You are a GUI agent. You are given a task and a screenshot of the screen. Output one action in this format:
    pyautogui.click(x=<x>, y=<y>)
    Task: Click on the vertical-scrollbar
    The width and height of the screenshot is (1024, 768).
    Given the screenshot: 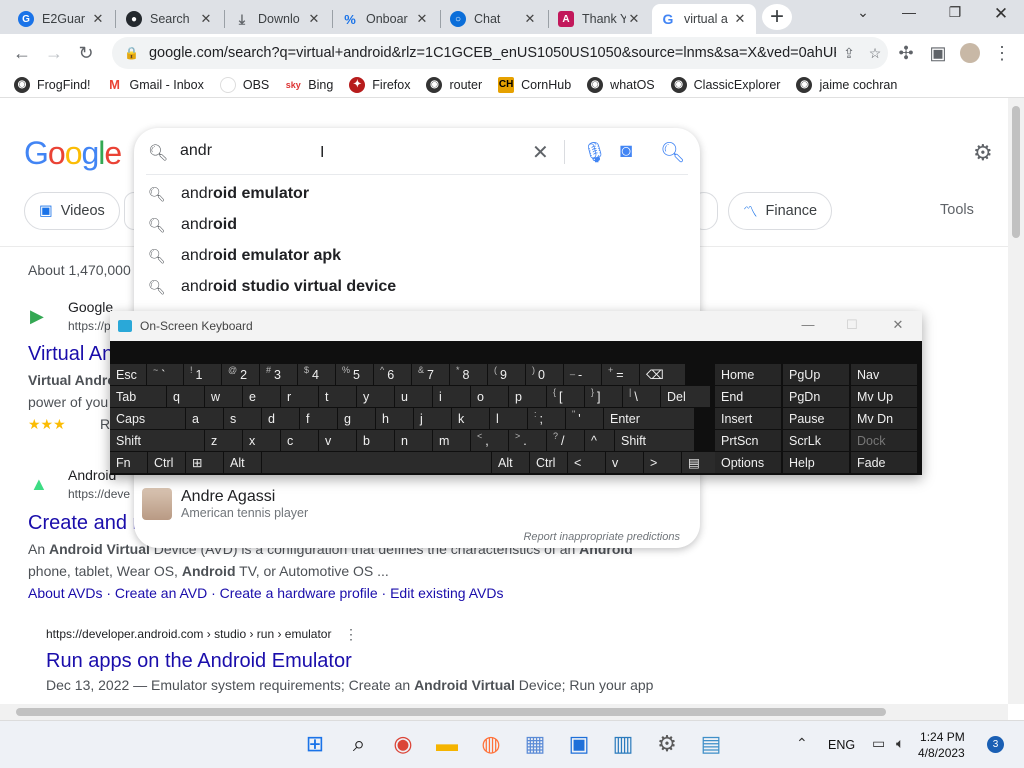 What is the action you would take?
    pyautogui.click(x=1016, y=401)
    